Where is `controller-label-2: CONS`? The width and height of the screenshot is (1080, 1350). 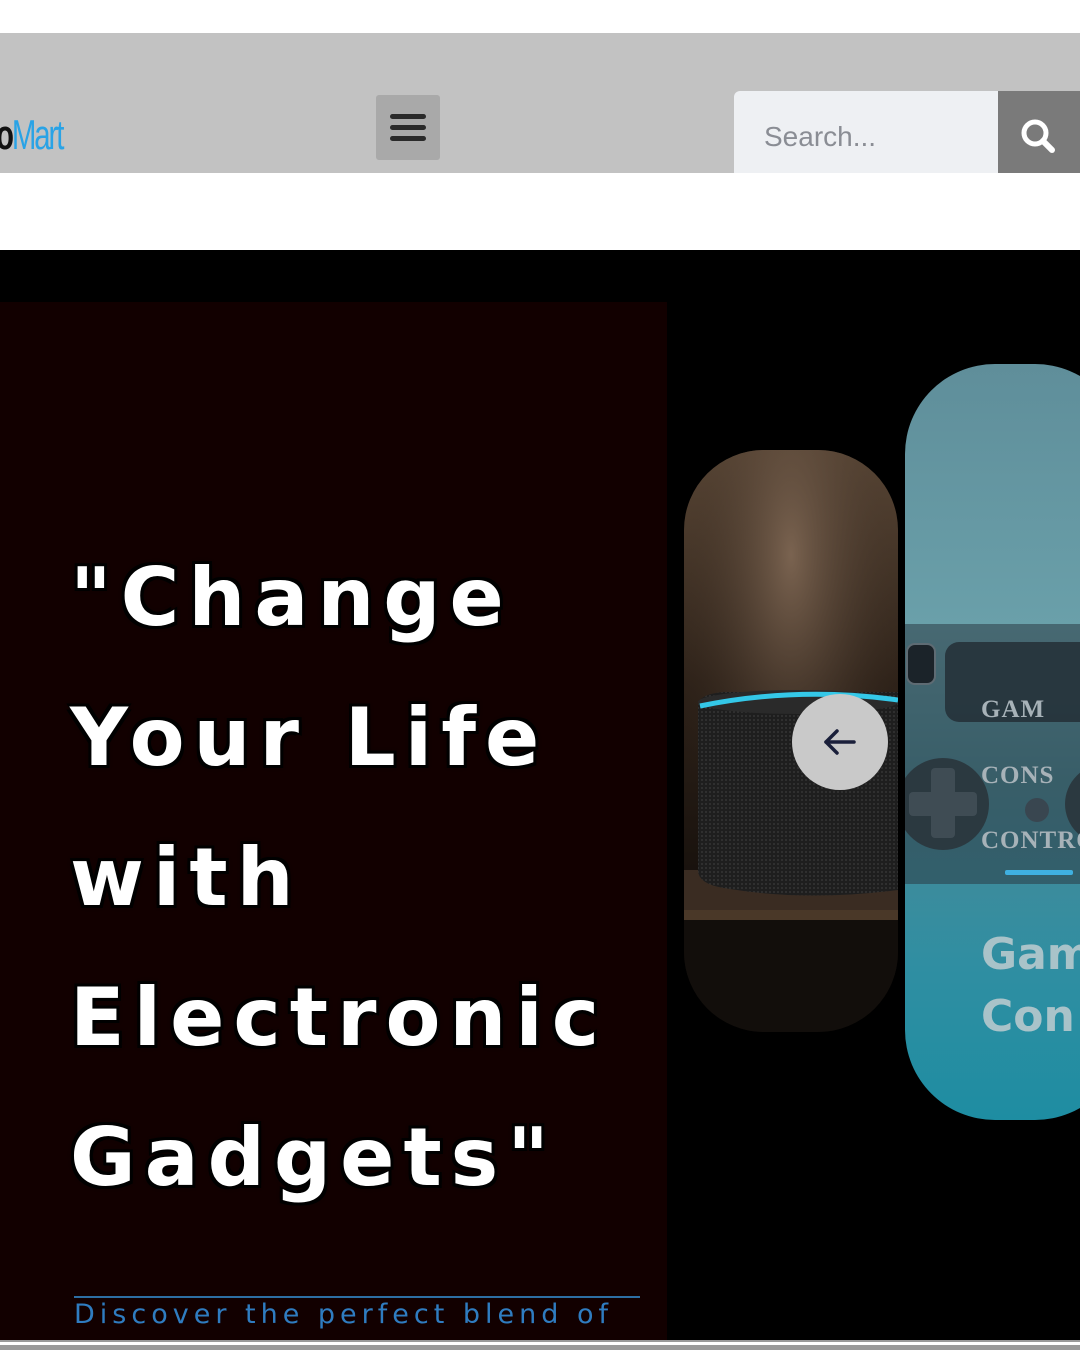
controller-label-2: CONS is located at coordinates (1018, 775).